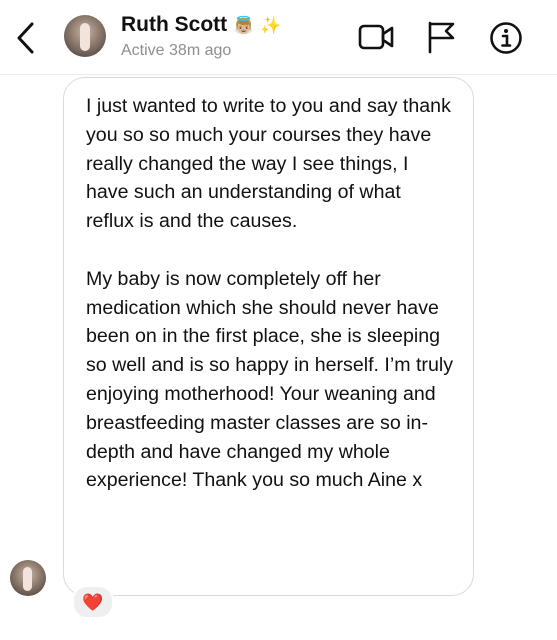  Describe the element at coordinates (244, 25) in the screenshot. I see `angel-emoji-icon: 👼🏼` at that location.